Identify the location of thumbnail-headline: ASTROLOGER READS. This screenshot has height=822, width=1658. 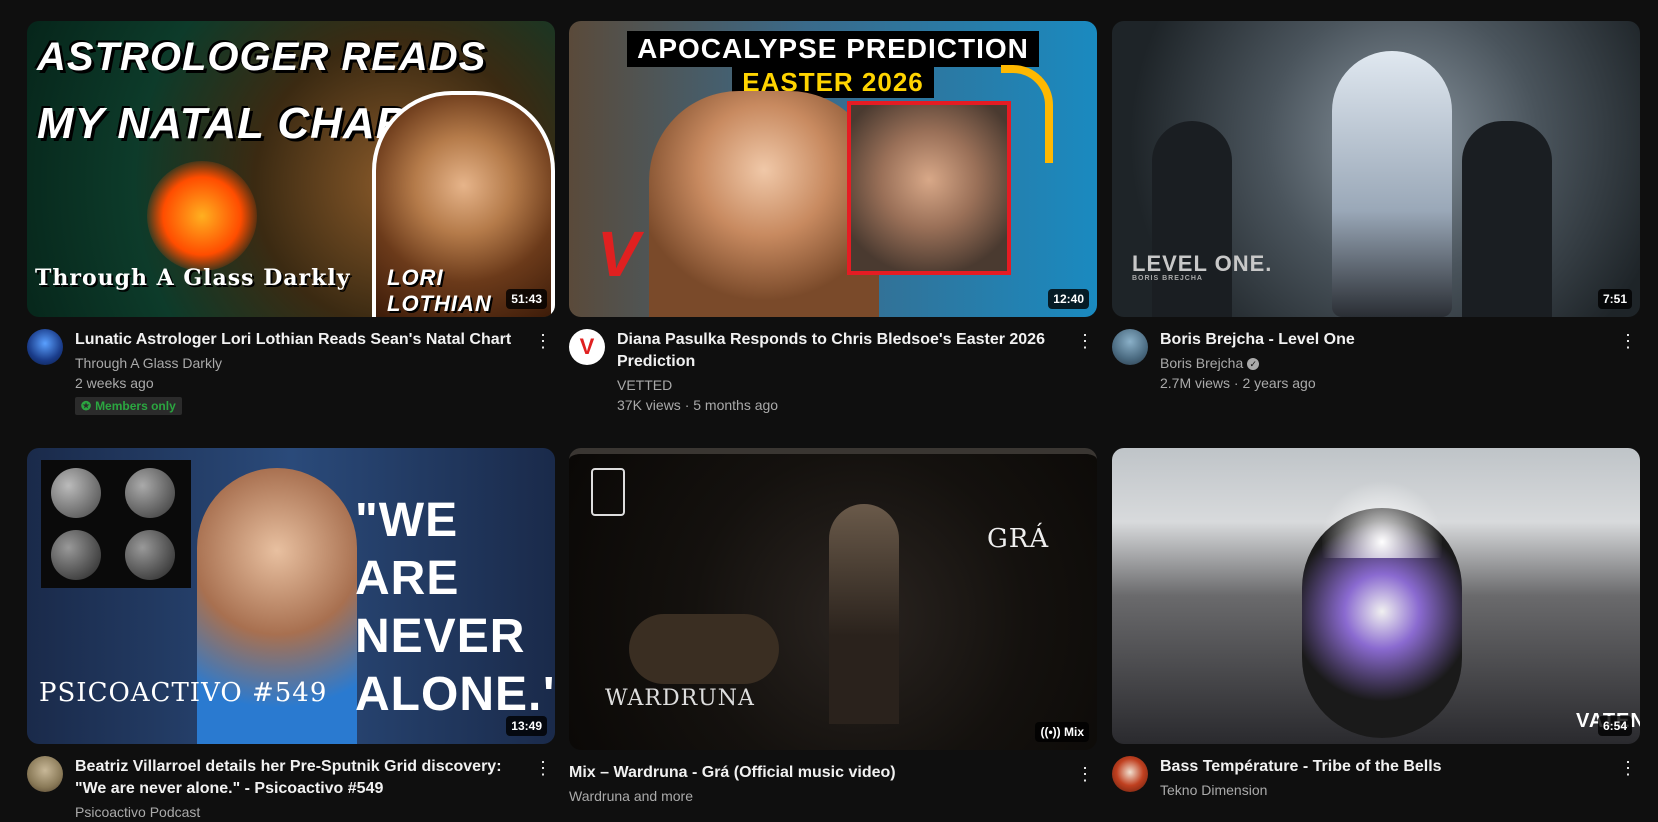
(262, 57).